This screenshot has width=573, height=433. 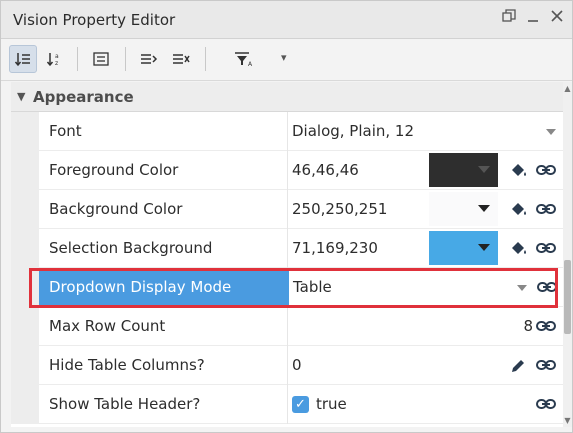 I want to click on property-value-cell: 250,250,251, so click(x=425, y=209).